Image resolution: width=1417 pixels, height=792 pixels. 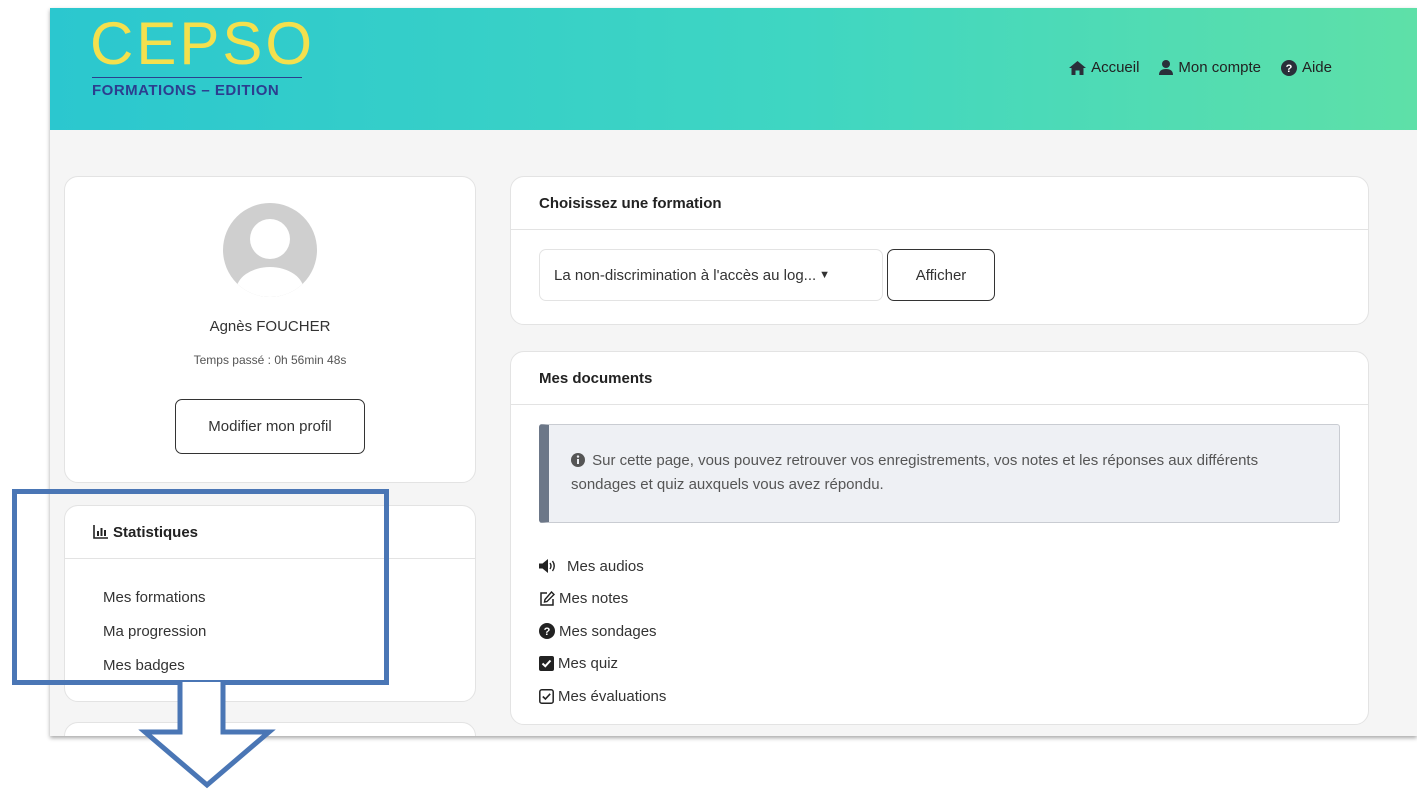 What do you see at coordinates (546, 664) in the screenshot?
I see `check-square-filled-icon` at bounding box center [546, 664].